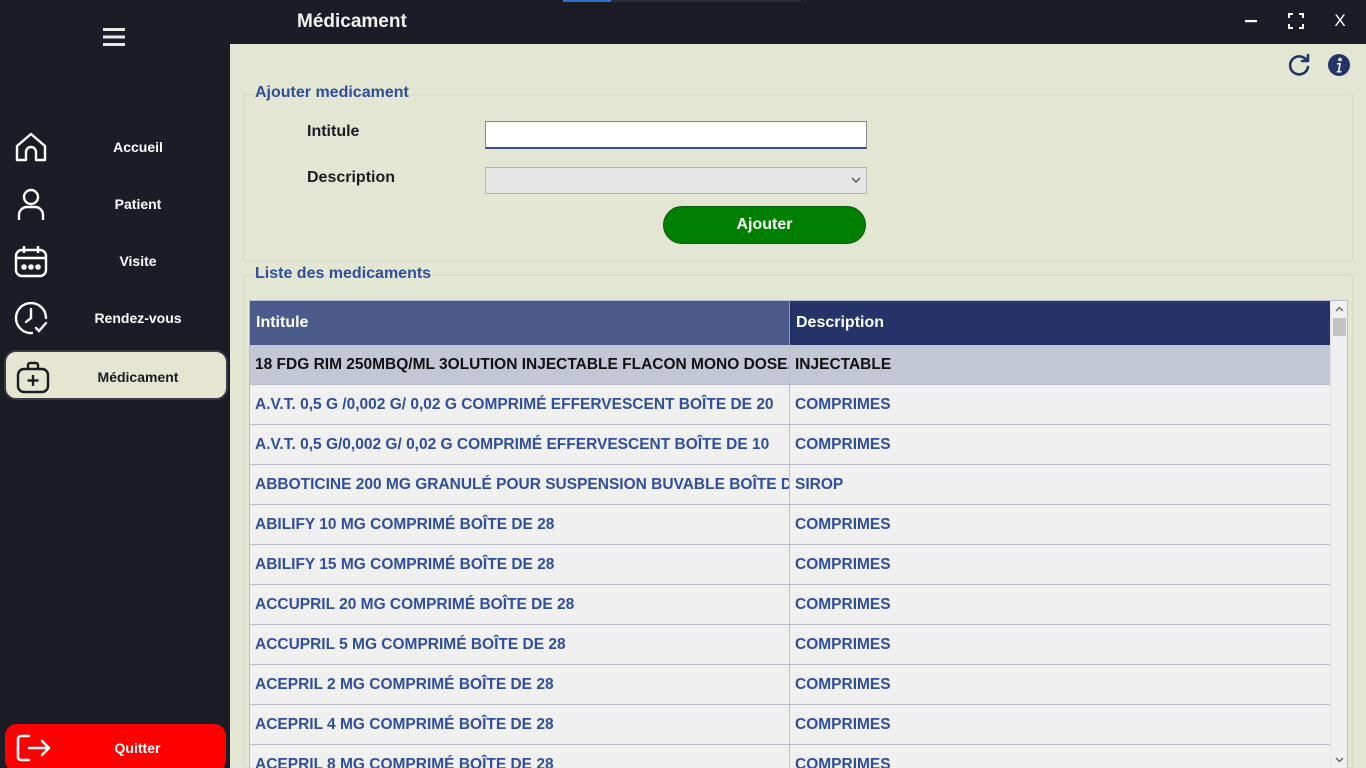 This screenshot has width=1366, height=768. I want to click on cell-intitule: ABILIFY 10 MG COMPRIMÉ BOÎTE DE 28, so click(520, 524).